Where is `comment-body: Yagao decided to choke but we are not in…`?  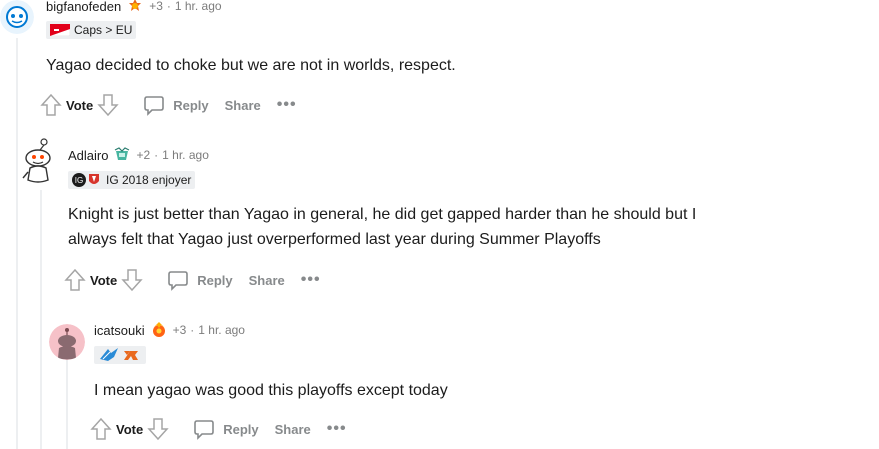
comment-body: Yagao decided to choke but we are not in… is located at coordinates (251, 65).